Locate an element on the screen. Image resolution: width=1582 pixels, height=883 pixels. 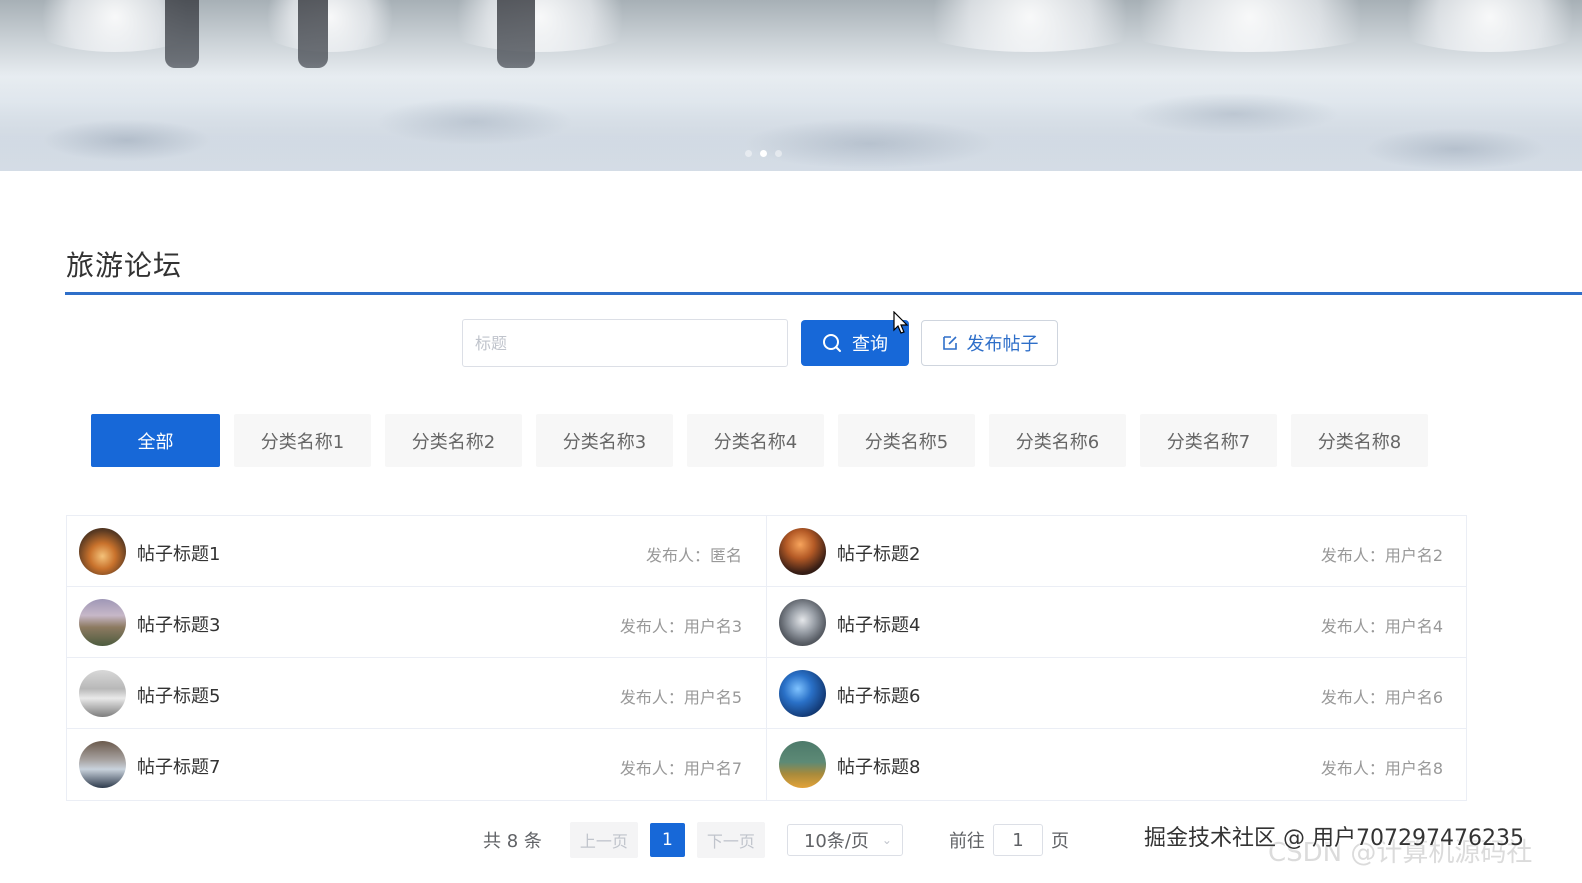
pagination-total: 共 8 条 is located at coordinates (512, 841).